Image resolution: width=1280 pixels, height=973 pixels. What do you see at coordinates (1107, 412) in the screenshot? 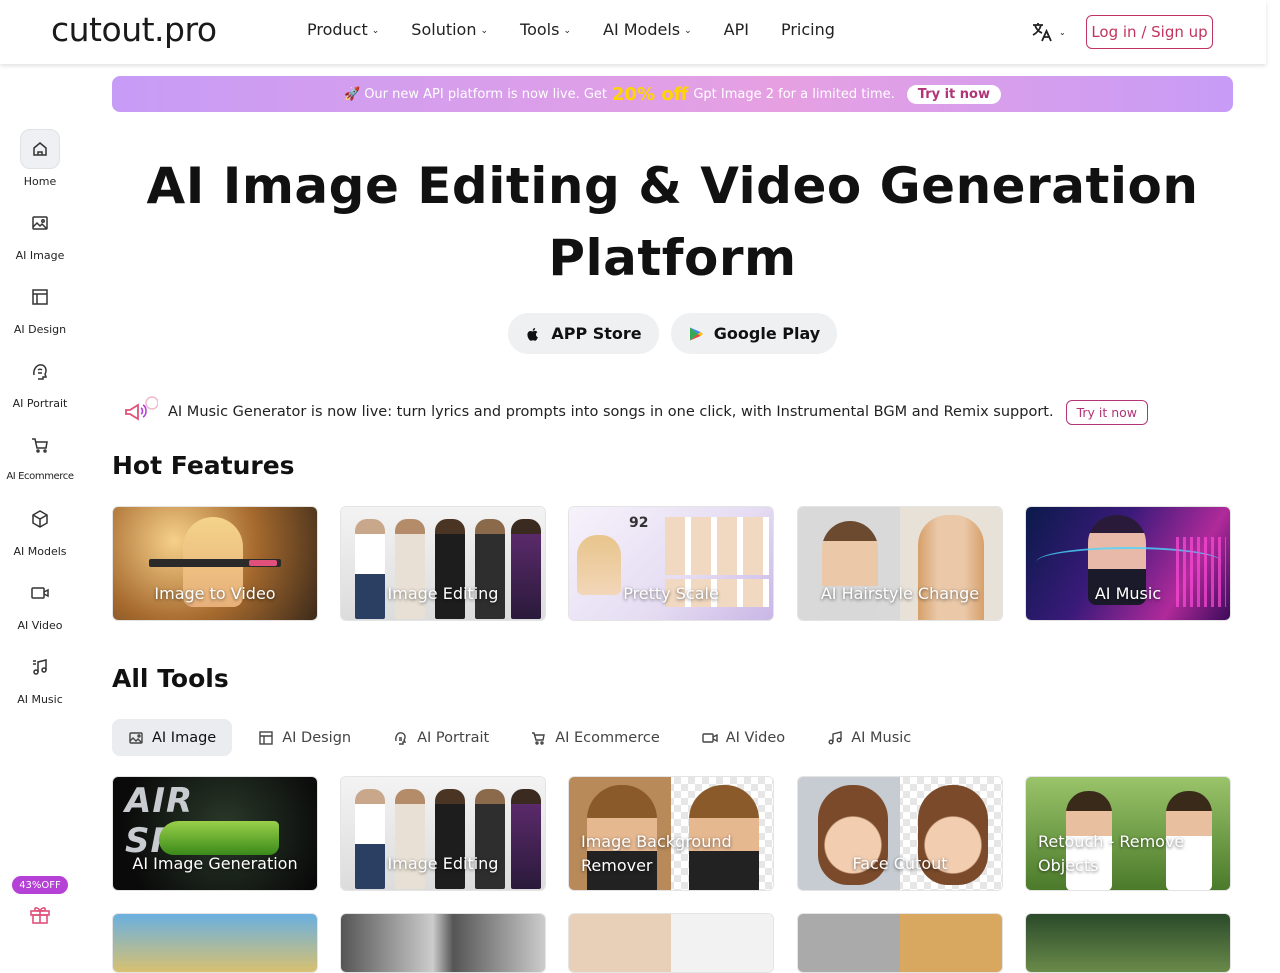
I see `announcement-try-button: Try it now` at bounding box center [1107, 412].